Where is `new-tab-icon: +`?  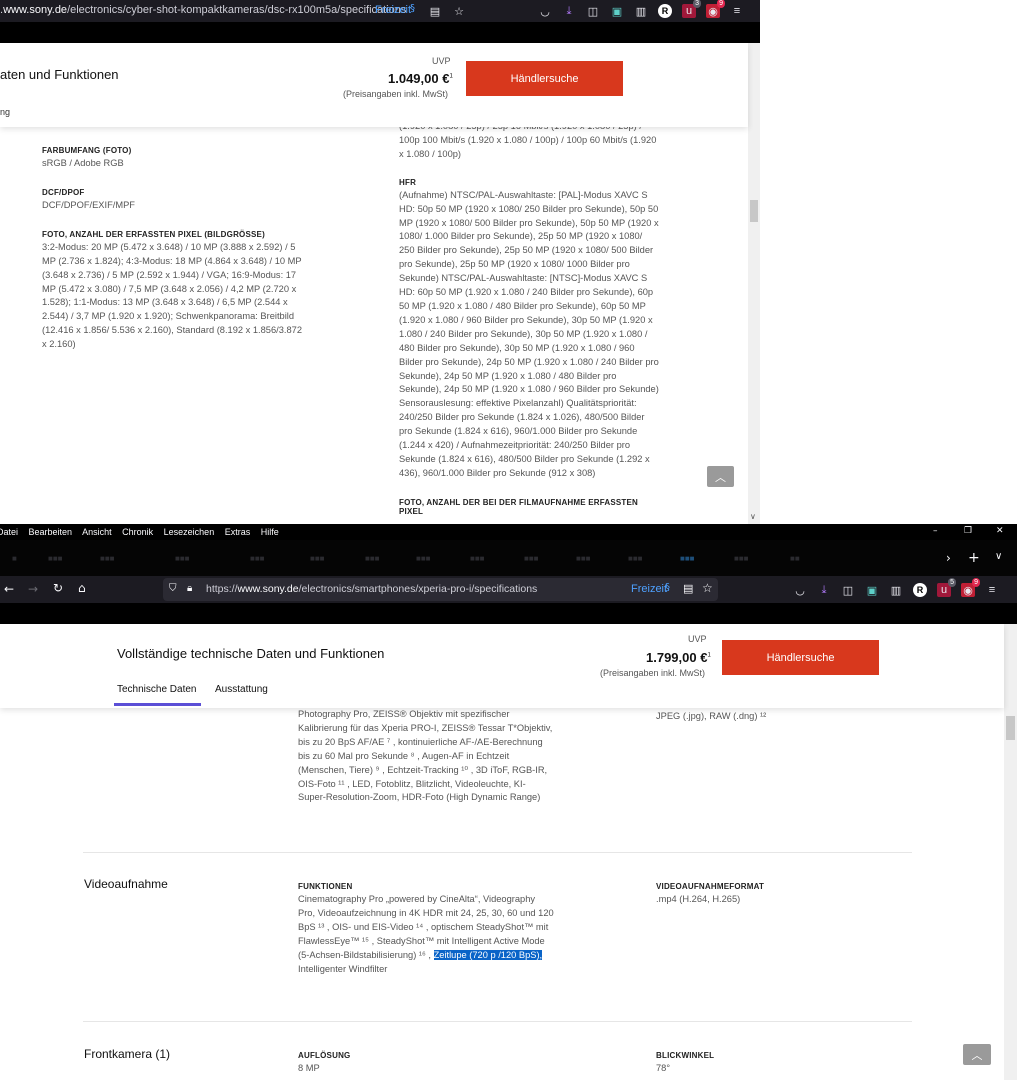 new-tab-icon: + is located at coordinates (974, 558).